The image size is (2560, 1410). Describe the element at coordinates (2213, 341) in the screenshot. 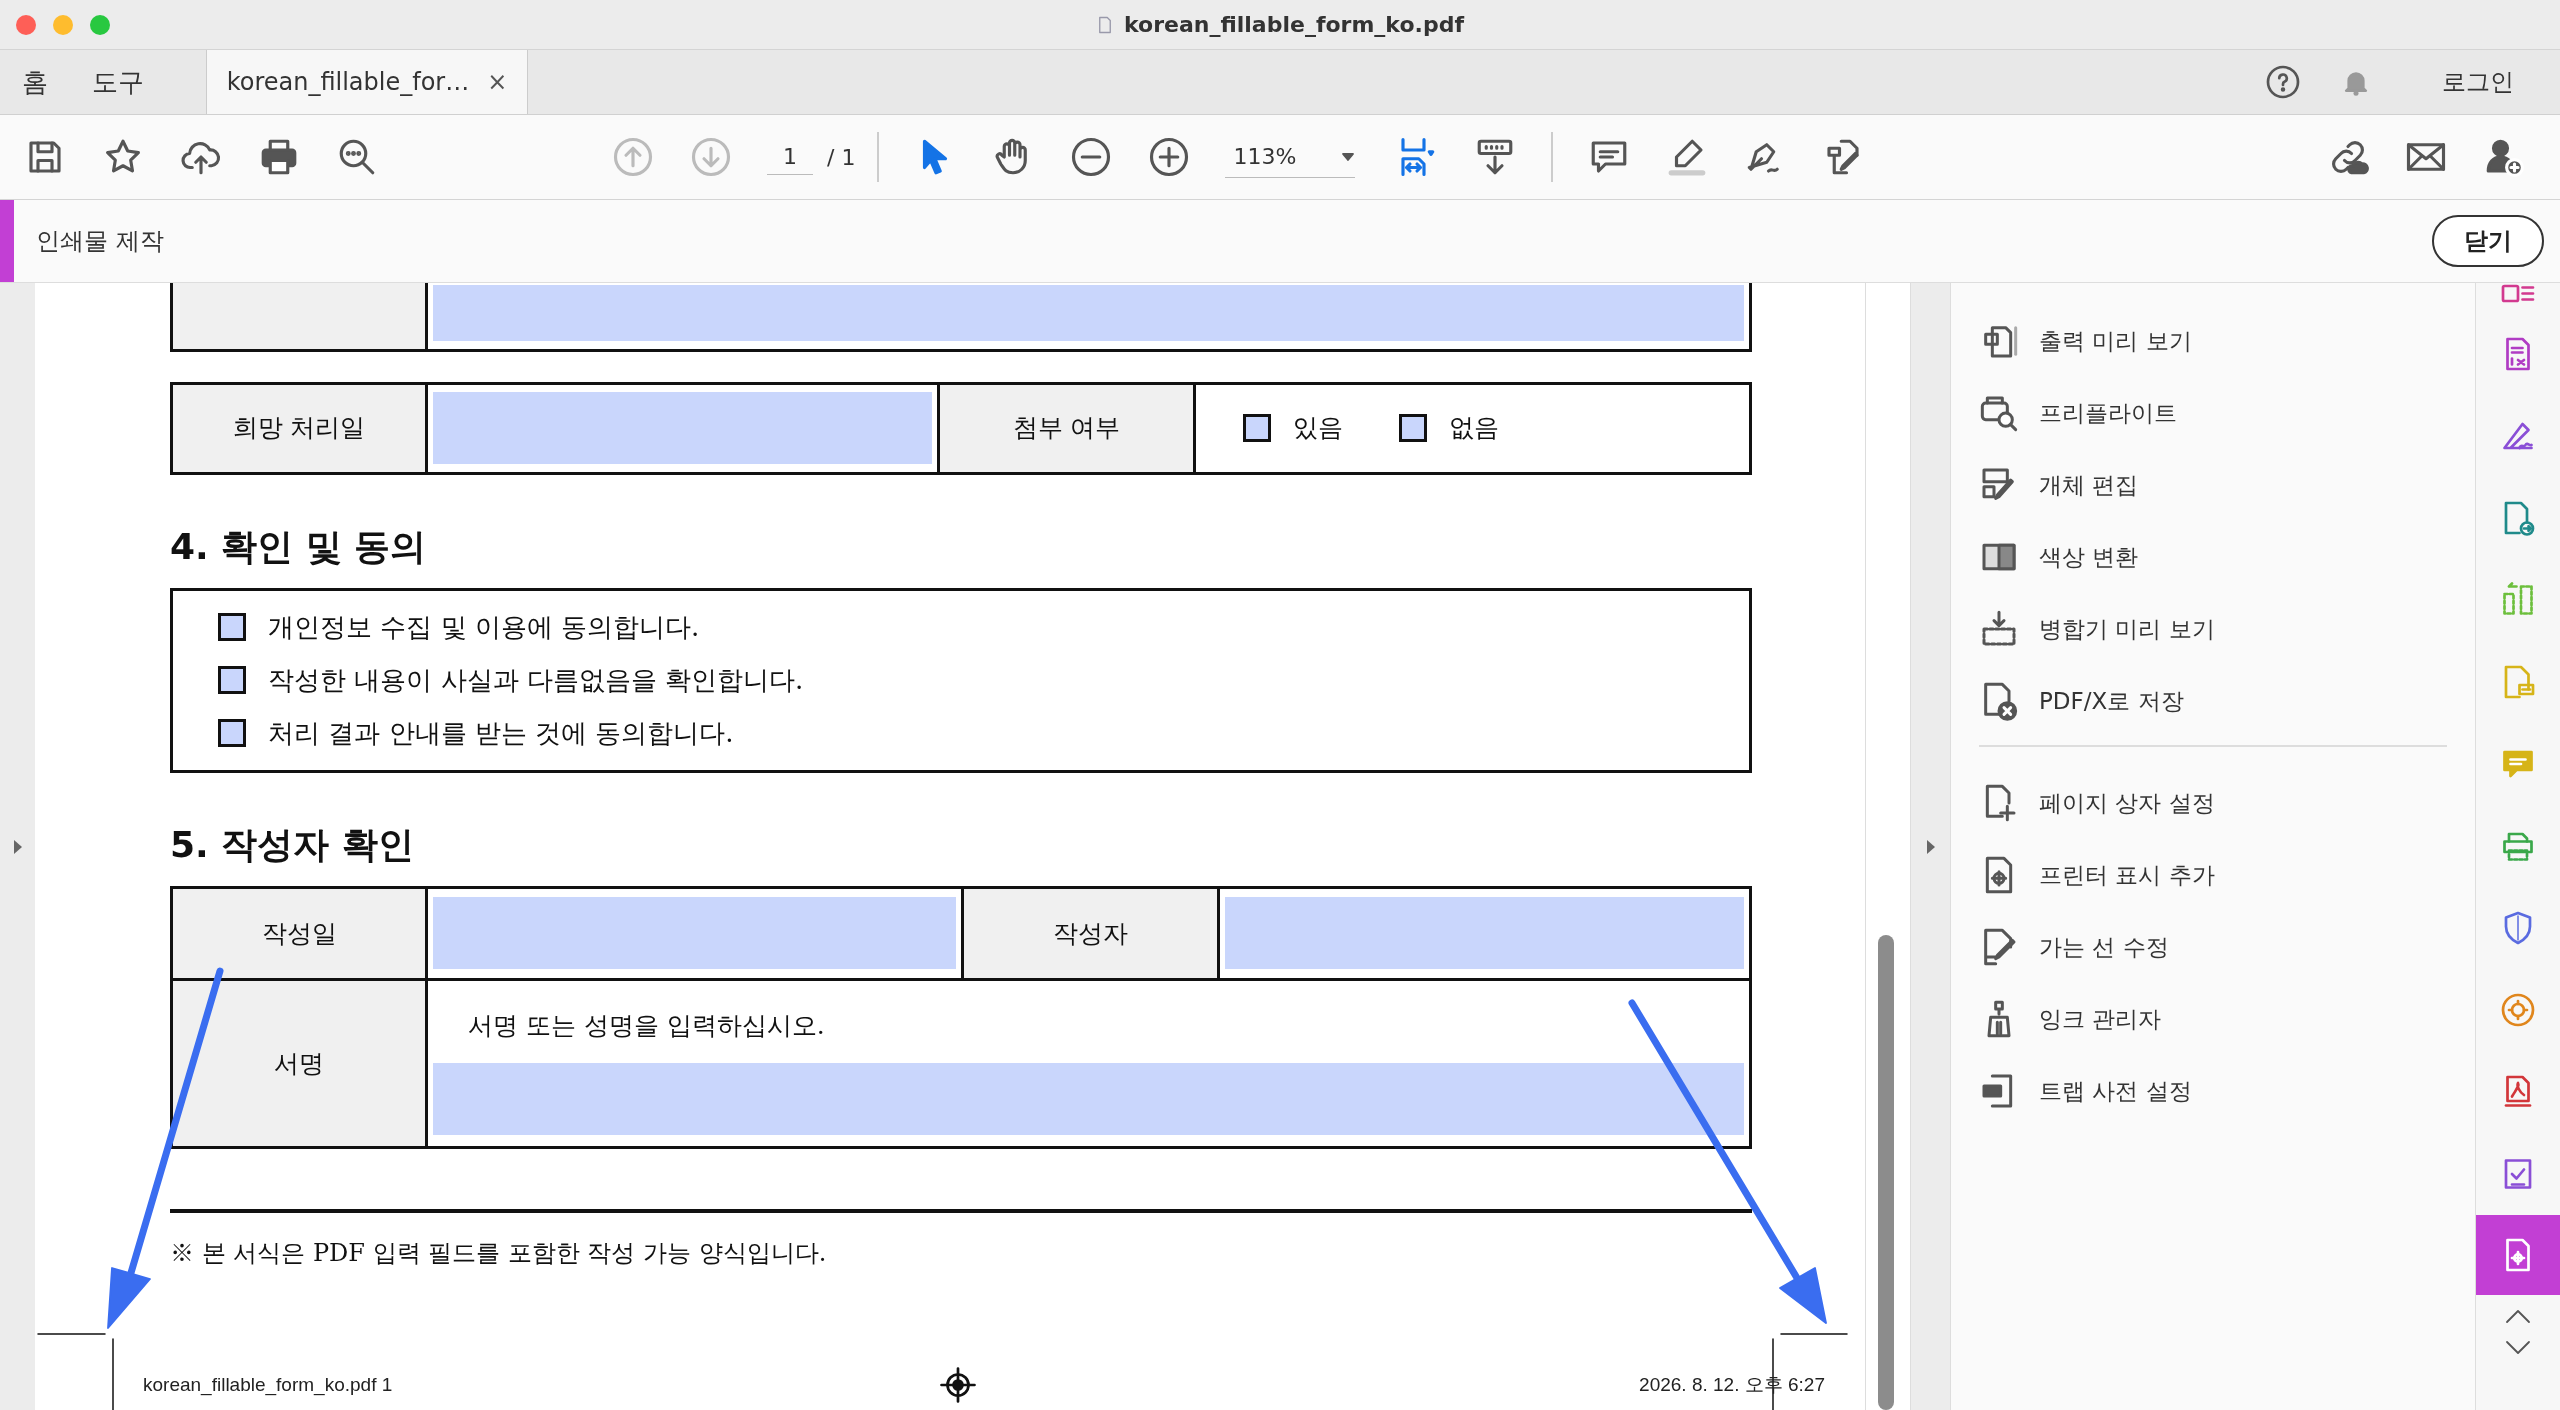

I see `panel-tool-item: 출력 미리 보기` at that location.